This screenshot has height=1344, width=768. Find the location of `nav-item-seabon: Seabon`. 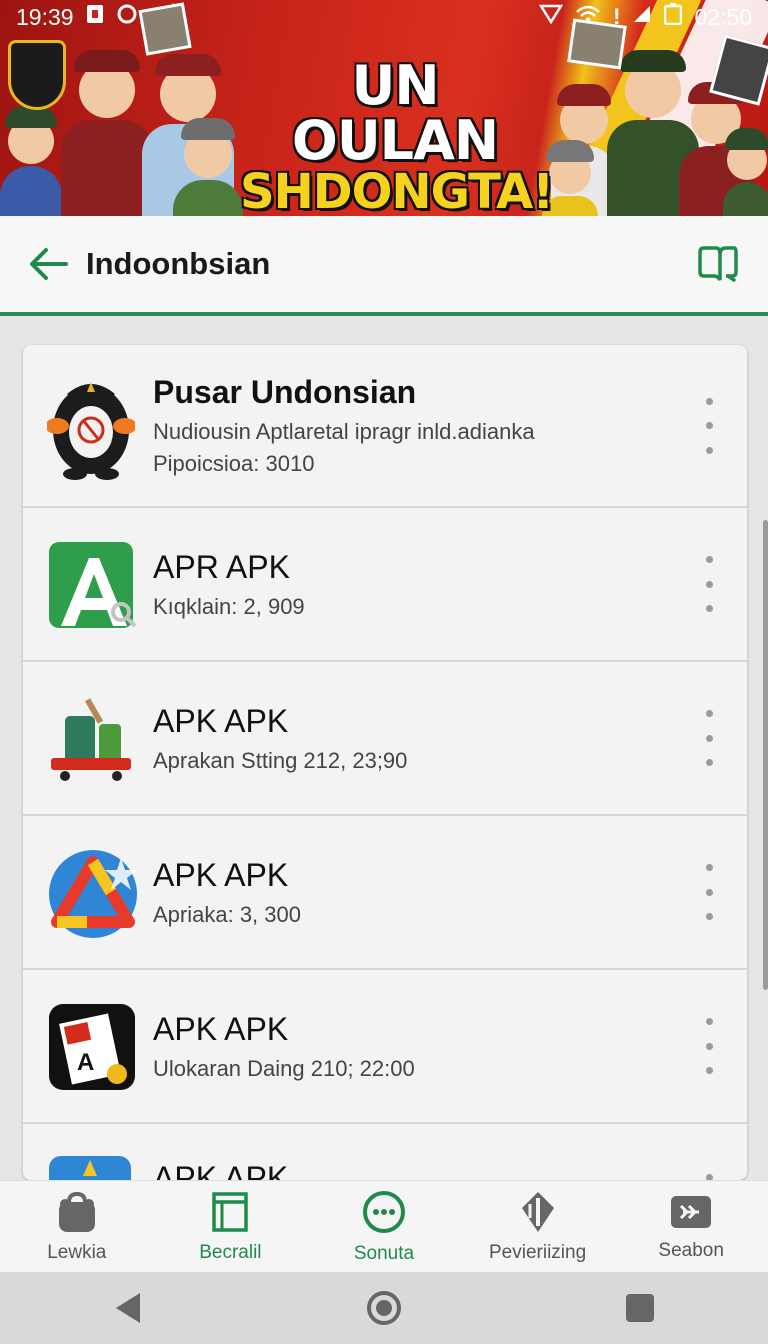

nav-item-seabon: Seabon is located at coordinates (691, 1226).